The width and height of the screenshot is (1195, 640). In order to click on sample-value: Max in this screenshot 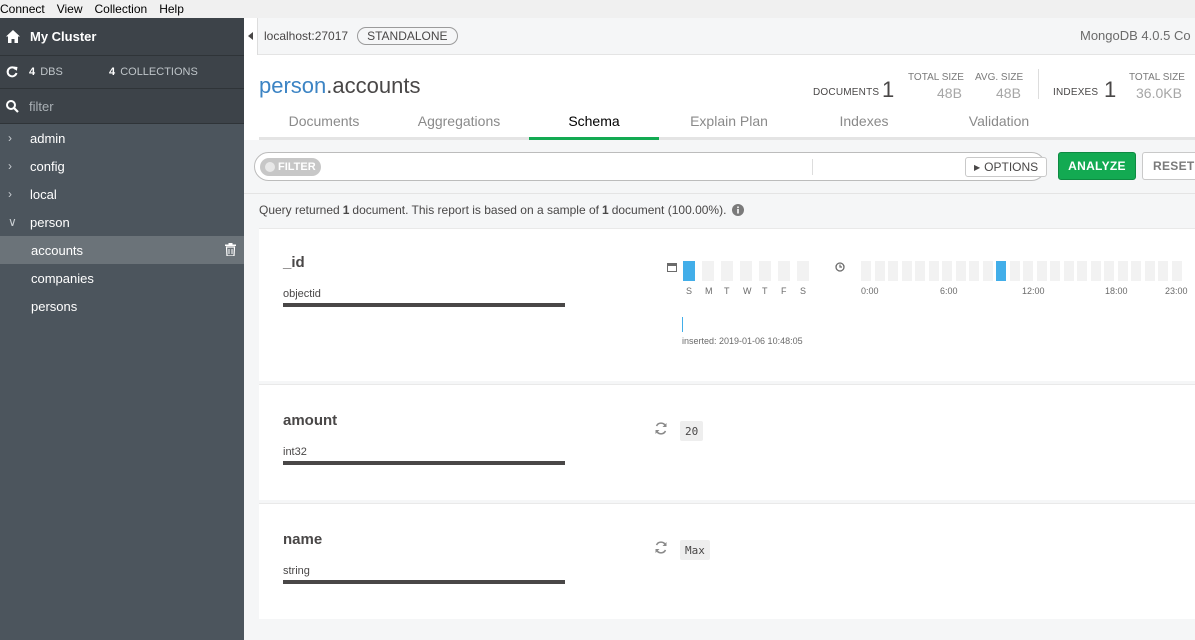, I will do `click(695, 550)`.